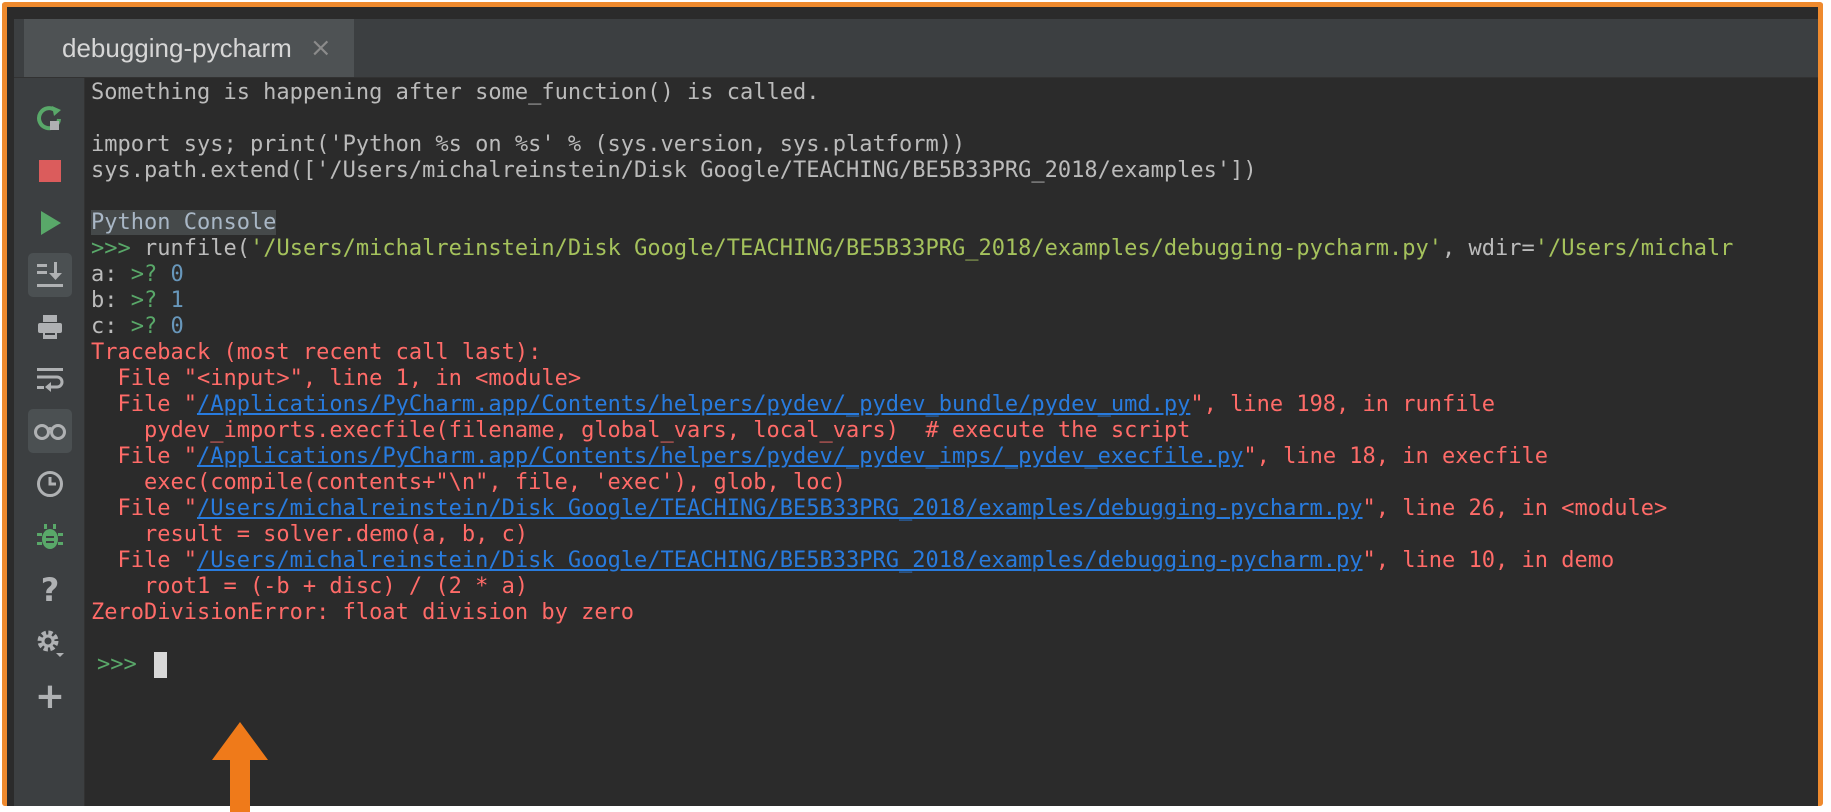 This screenshot has width=1831, height=812. What do you see at coordinates (240, 767) in the screenshot?
I see `annotation-arrow-icon` at bounding box center [240, 767].